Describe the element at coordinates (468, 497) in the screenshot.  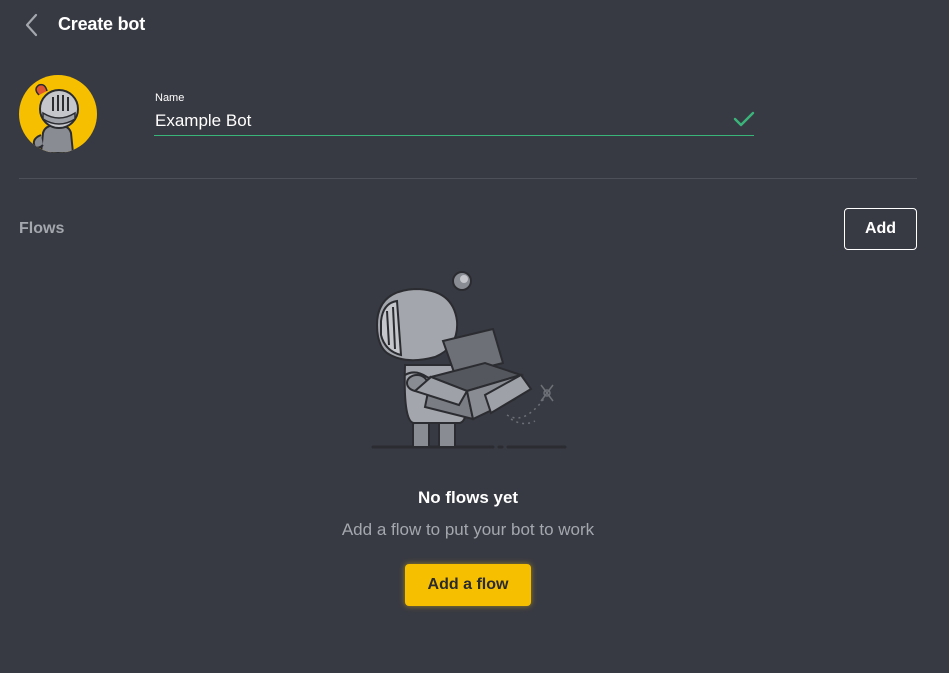
I see `empty-state-title: No flows yet` at that location.